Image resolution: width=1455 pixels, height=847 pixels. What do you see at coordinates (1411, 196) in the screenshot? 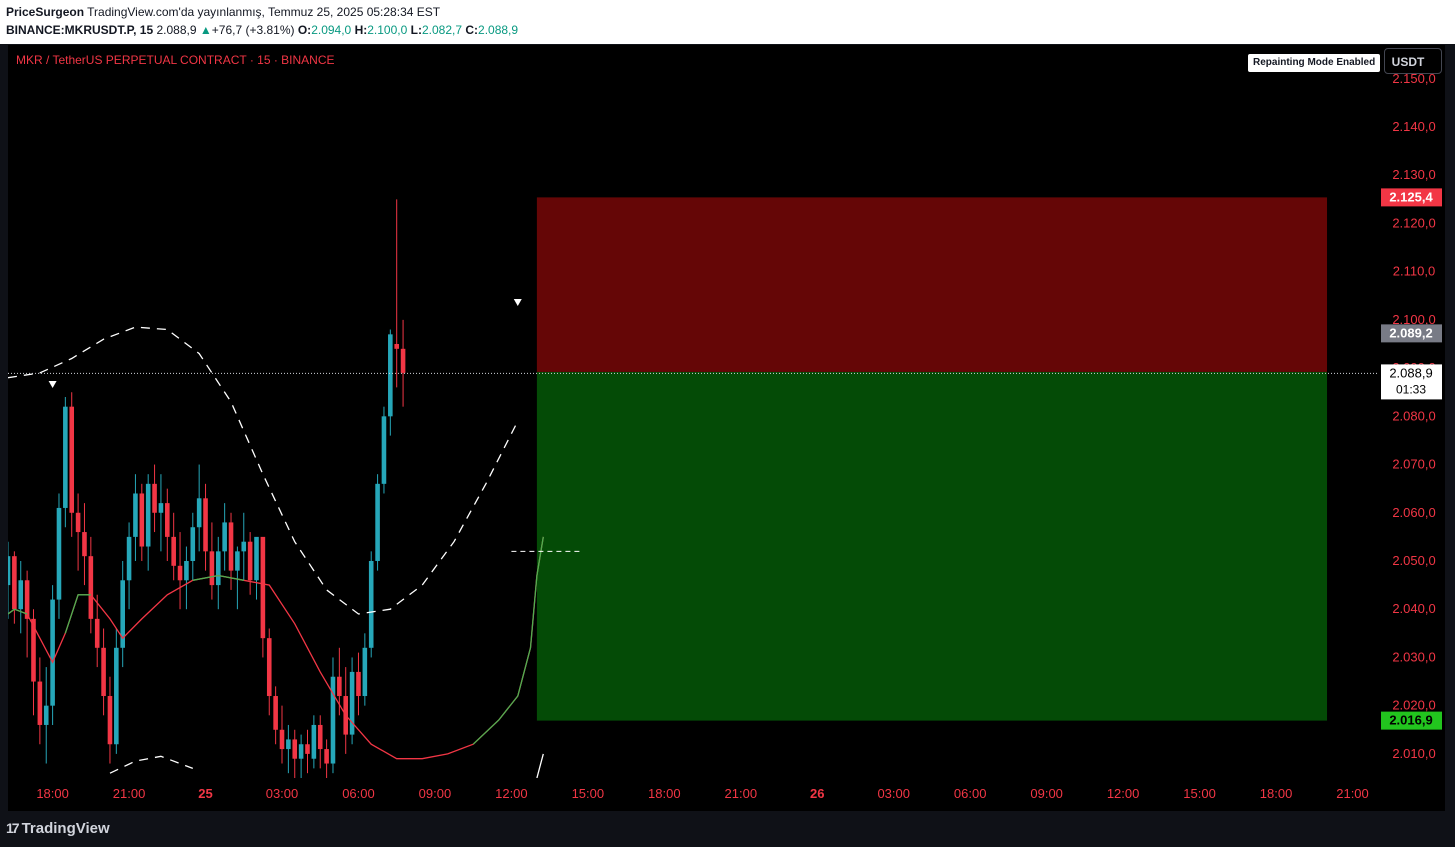
I see `stop-price-label: 2.125,4` at bounding box center [1411, 196].